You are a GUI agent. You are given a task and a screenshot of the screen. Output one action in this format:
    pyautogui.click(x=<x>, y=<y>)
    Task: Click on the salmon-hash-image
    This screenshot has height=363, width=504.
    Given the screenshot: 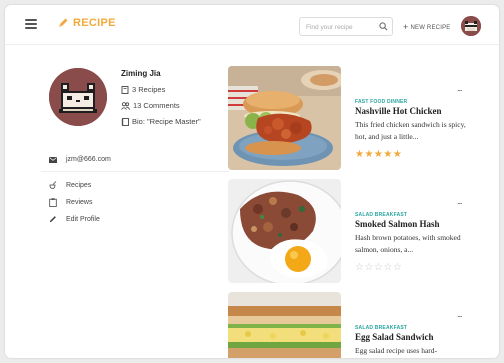 What is the action you would take?
    pyautogui.click(x=284, y=231)
    